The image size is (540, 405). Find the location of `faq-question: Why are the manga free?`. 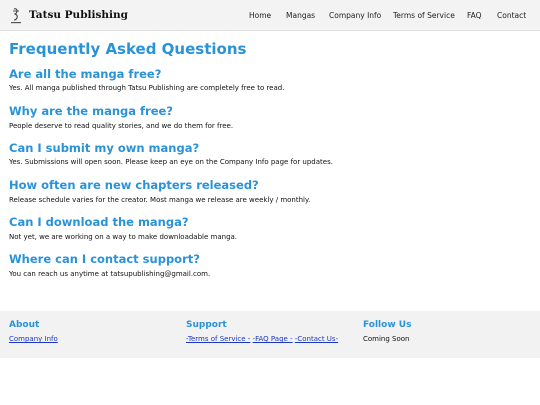

faq-question: Why are the manga free? is located at coordinates (91, 111).